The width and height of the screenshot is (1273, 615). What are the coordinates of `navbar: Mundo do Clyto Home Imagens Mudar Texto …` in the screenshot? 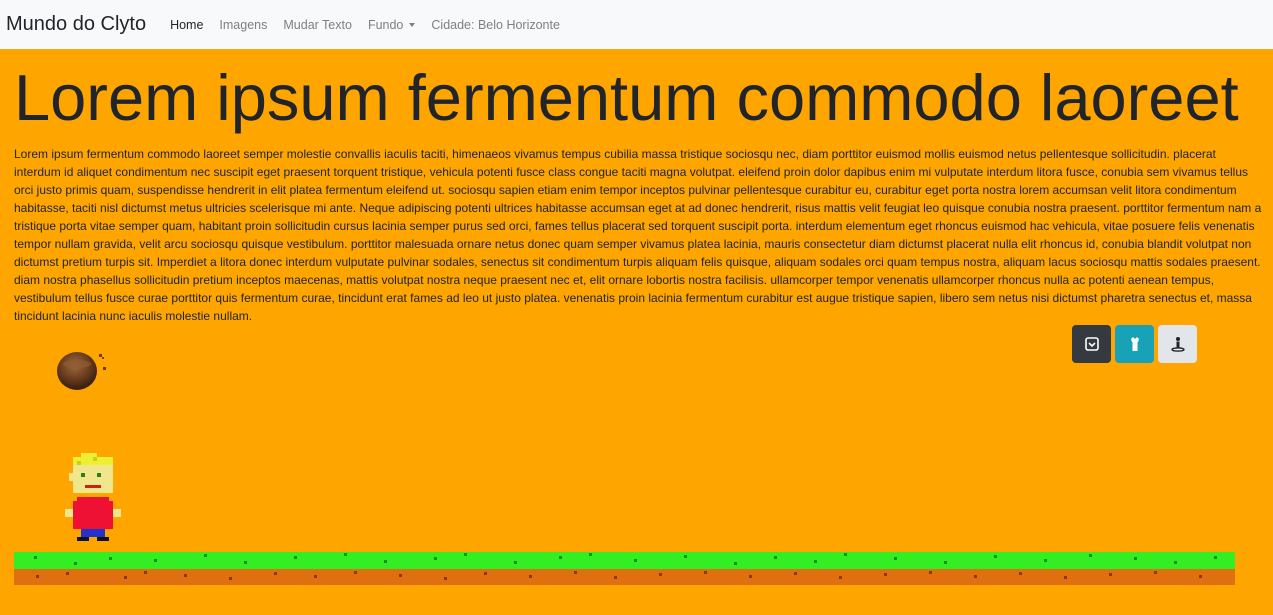 It's located at (636, 24).